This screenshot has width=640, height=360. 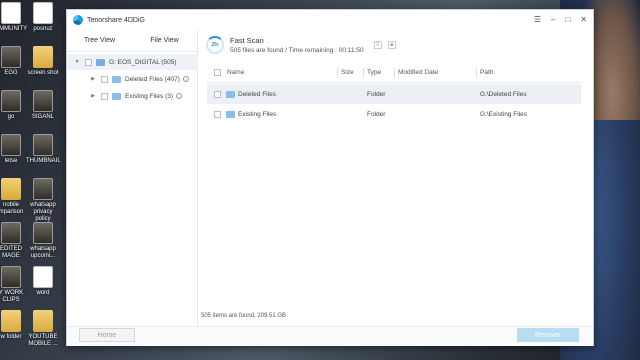 I want to click on scan-controls: II ■, so click(x=384, y=45).